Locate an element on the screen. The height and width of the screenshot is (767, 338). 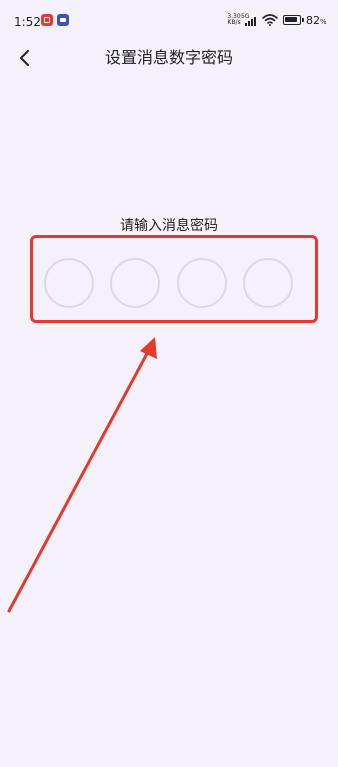
battery-level-unit: % is located at coordinates (323, 22).